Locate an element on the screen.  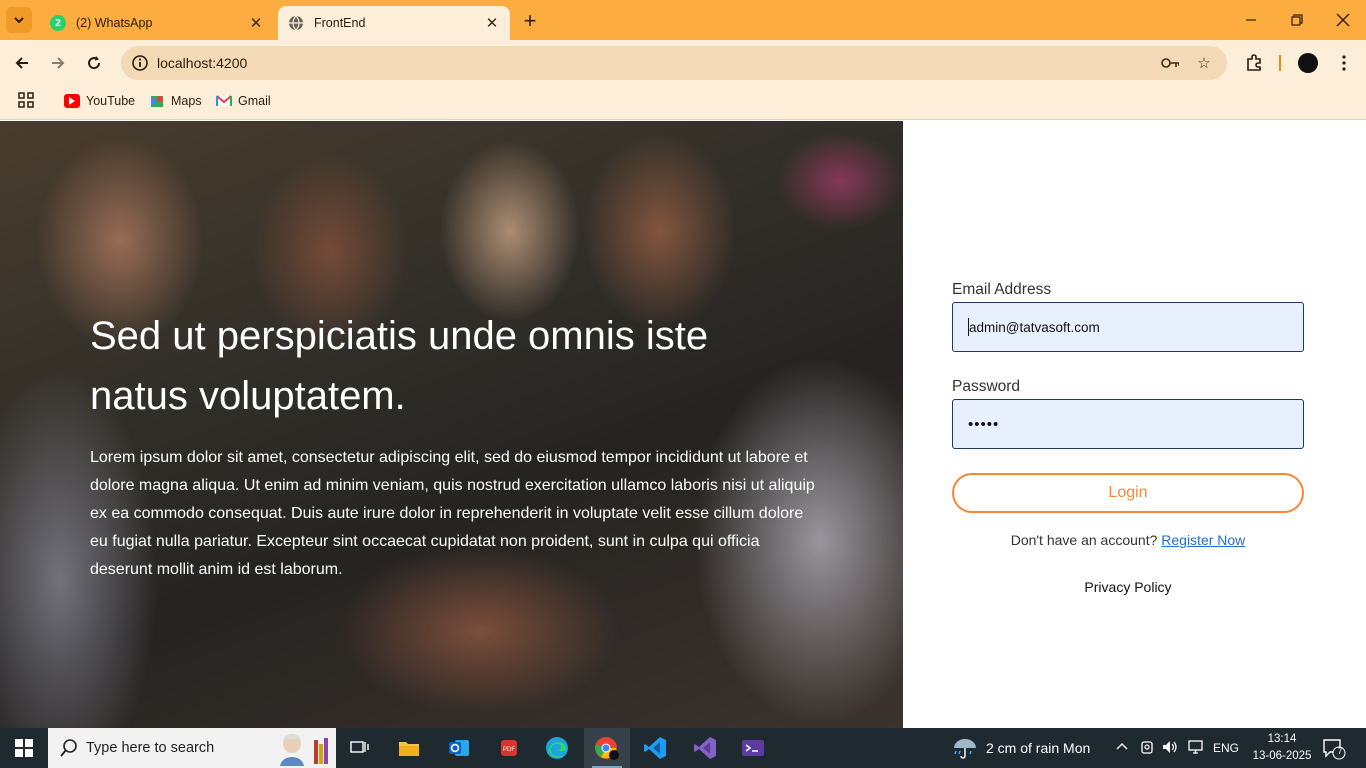
tab-frontend: FrontEnd ✕ is located at coordinates (394, 23).